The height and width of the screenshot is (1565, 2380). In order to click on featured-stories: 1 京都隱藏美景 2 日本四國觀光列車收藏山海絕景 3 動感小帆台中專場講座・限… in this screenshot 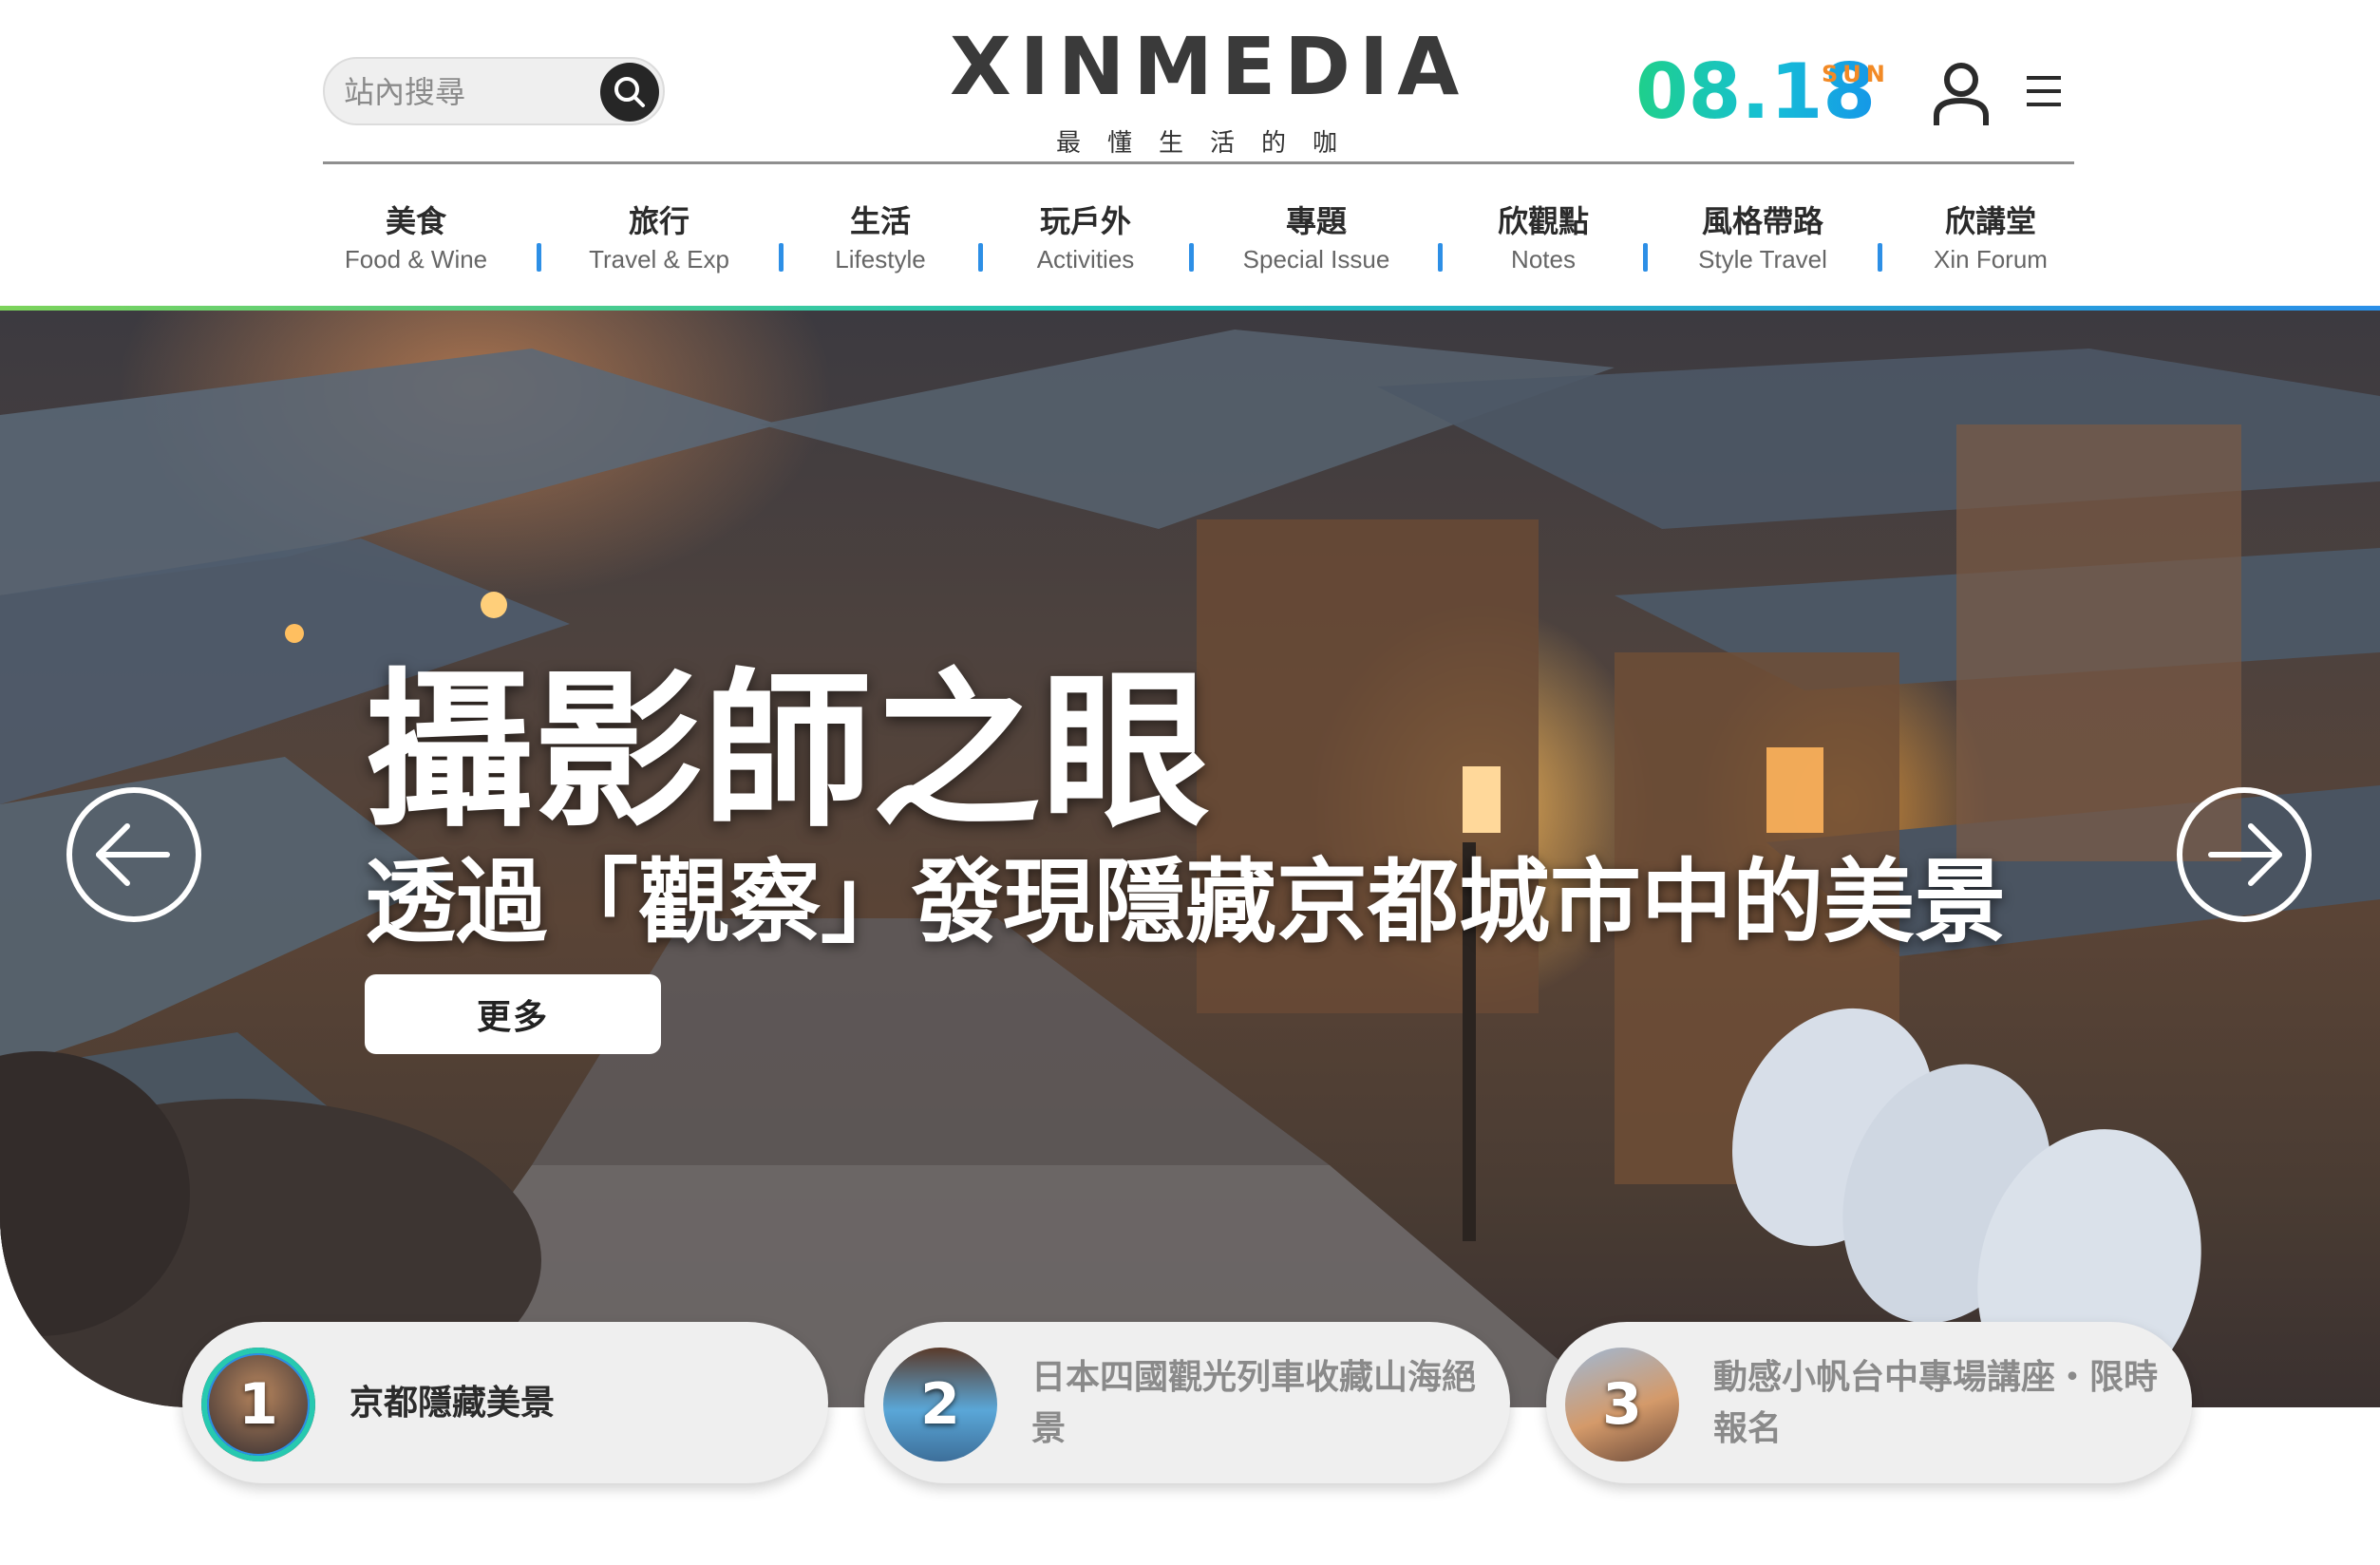, I will do `click(1190, 1408)`.